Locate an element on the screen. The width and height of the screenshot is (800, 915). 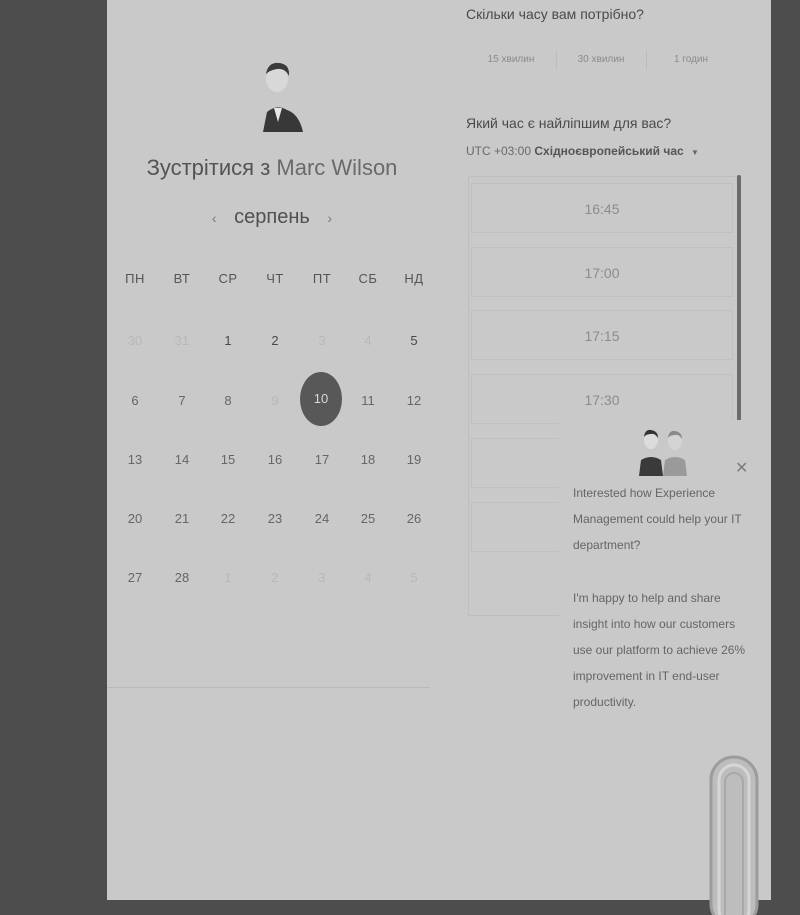
calendar-day-selected: 10 is located at coordinates (321, 399).